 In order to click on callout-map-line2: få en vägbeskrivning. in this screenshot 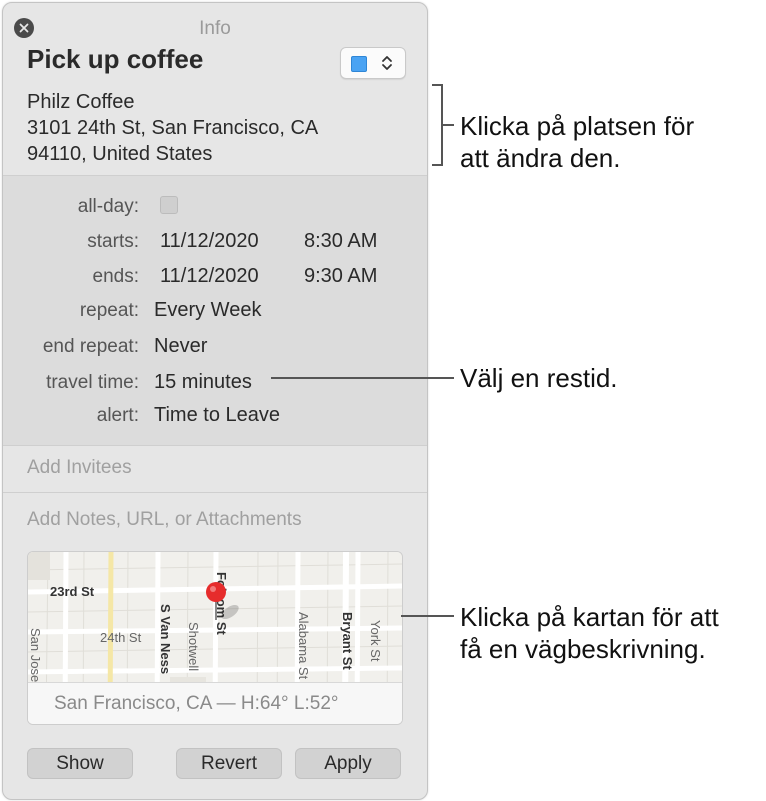, I will do `click(583, 649)`.